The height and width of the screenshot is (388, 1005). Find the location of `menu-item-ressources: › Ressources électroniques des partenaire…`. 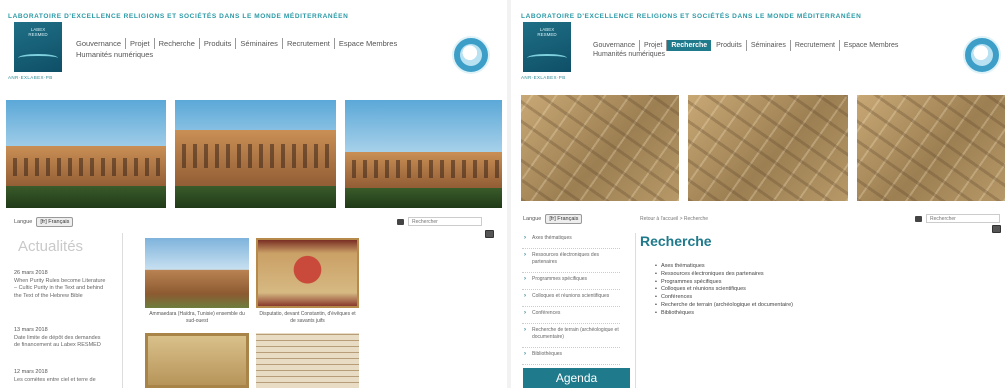

menu-item-ressources: › Ressources électroniques des partenaire… is located at coordinates (571, 261).